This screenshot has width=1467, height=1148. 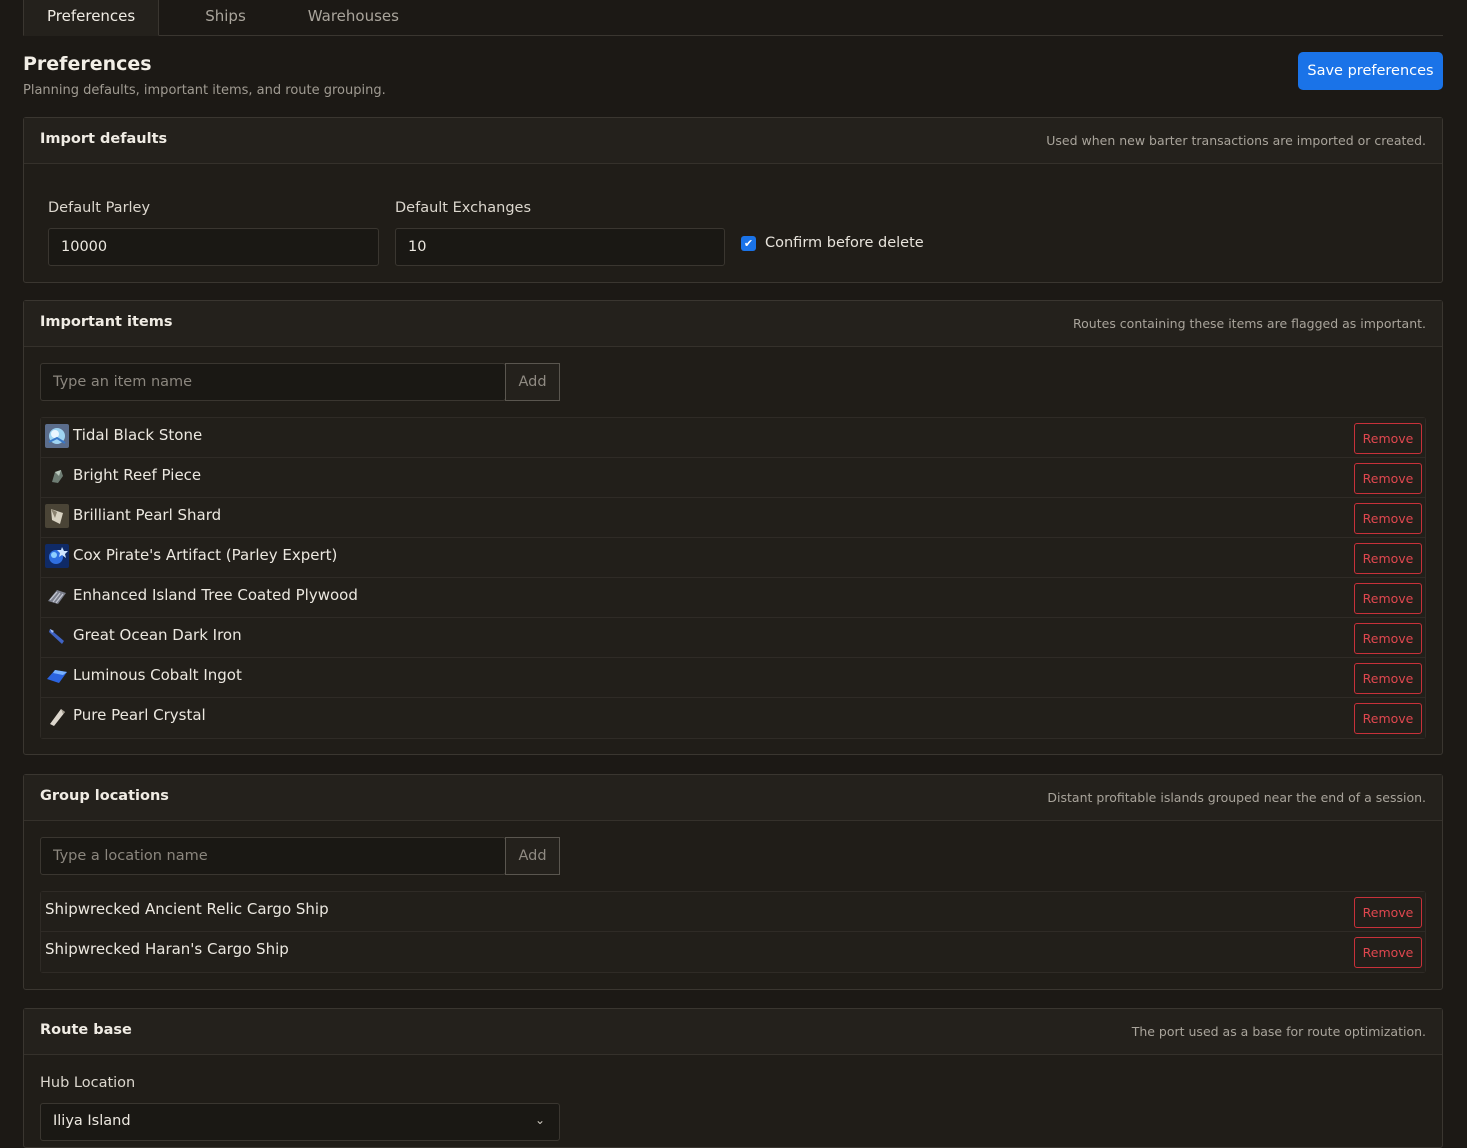 What do you see at coordinates (57, 716) in the screenshot?
I see `pearl-crystal-icon` at bounding box center [57, 716].